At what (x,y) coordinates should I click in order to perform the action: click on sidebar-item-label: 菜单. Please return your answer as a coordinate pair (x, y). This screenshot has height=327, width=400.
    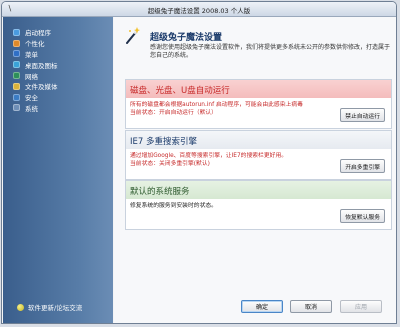
    Looking at the image, I should click on (31, 54).